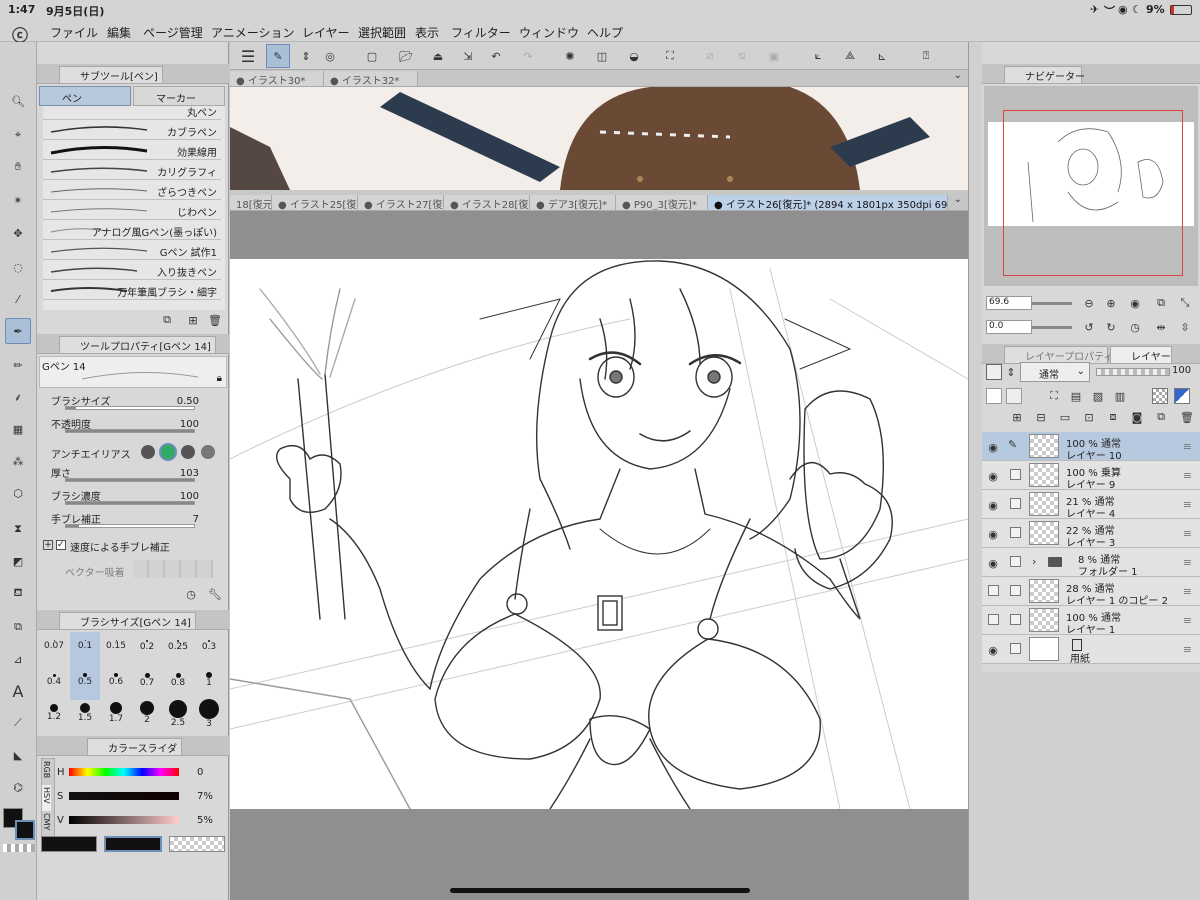 Image resolution: width=1200 pixels, height=900 pixels. I want to click on value-slider: V 5%, so click(142, 822).